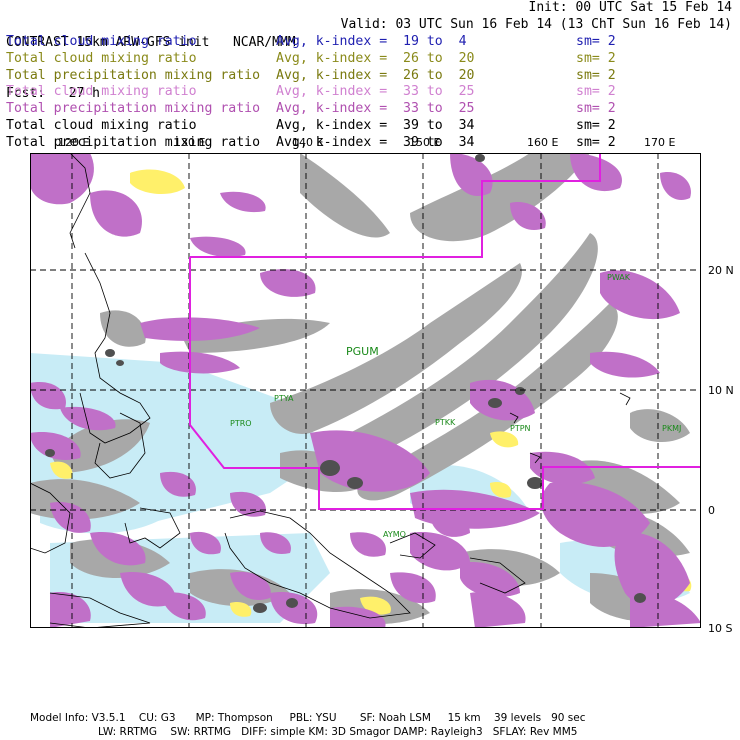 This screenshot has height=740, width=740. I want to click on lat-label-10s: 10 S, so click(720, 628).